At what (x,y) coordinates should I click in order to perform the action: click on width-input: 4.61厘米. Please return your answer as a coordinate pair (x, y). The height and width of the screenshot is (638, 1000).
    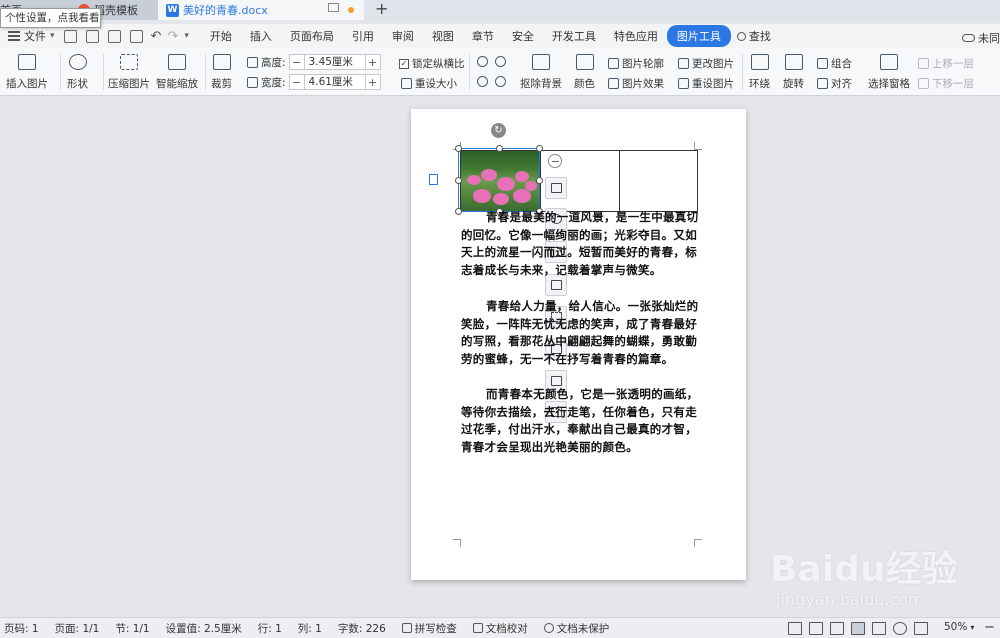
    Looking at the image, I should click on (334, 82).